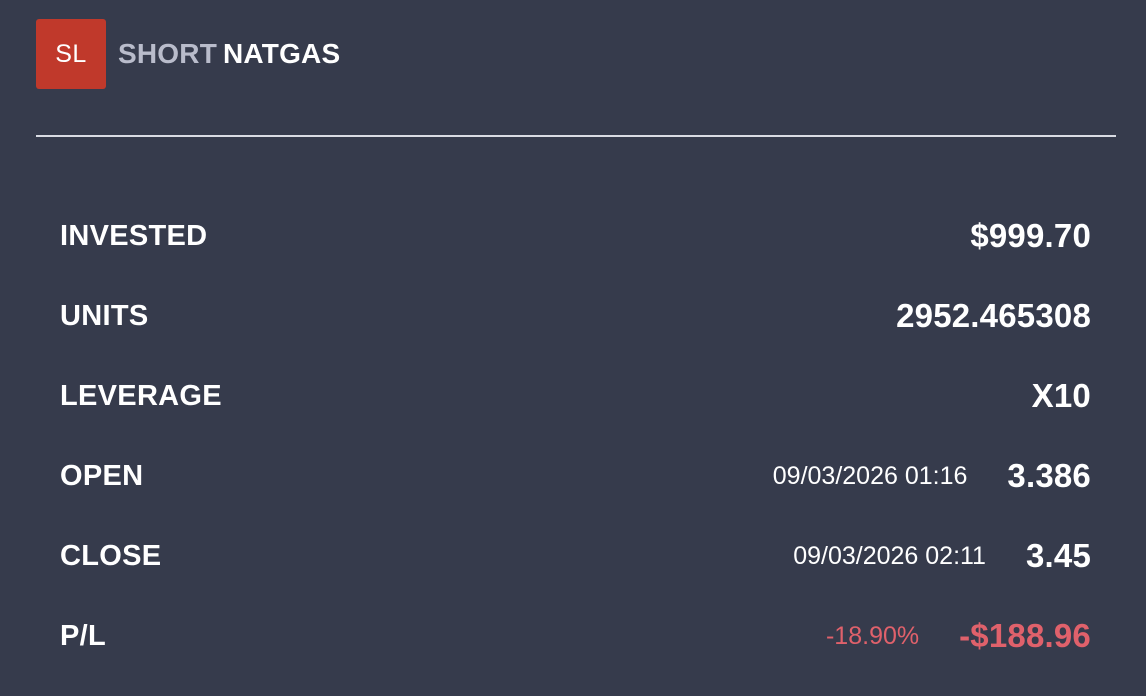  Describe the element at coordinates (134, 235) in the screenshot. I see `invested-label: INVESTED` at that location.